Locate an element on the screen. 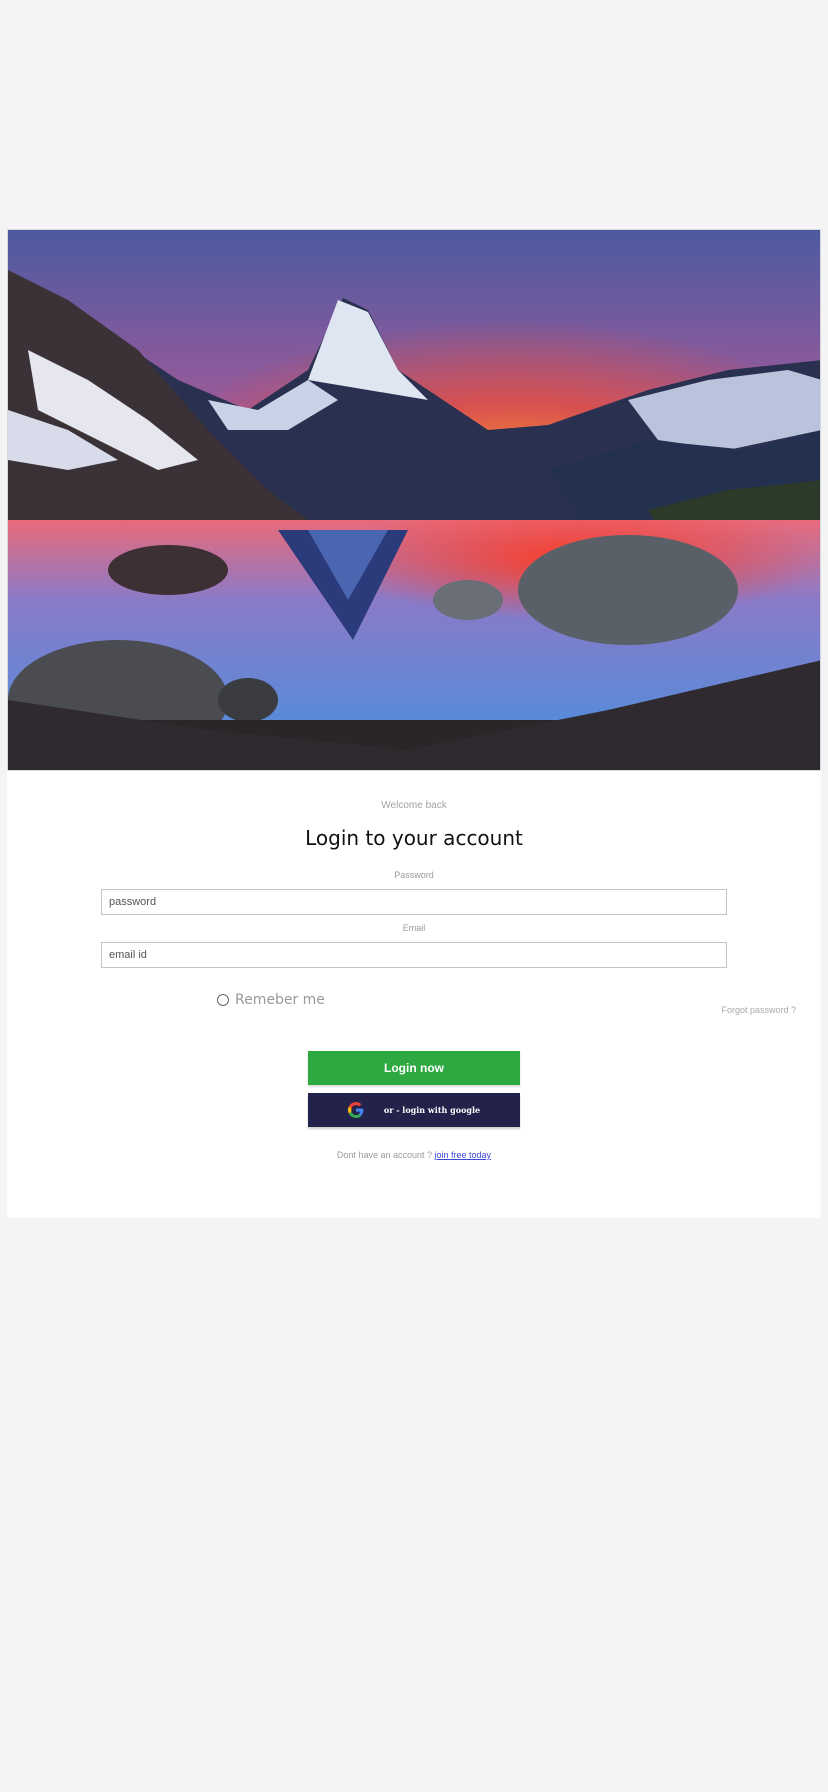 This screenshot has width=828, height=1792. signup-link: join free today is located at coordinates (463, 1155).